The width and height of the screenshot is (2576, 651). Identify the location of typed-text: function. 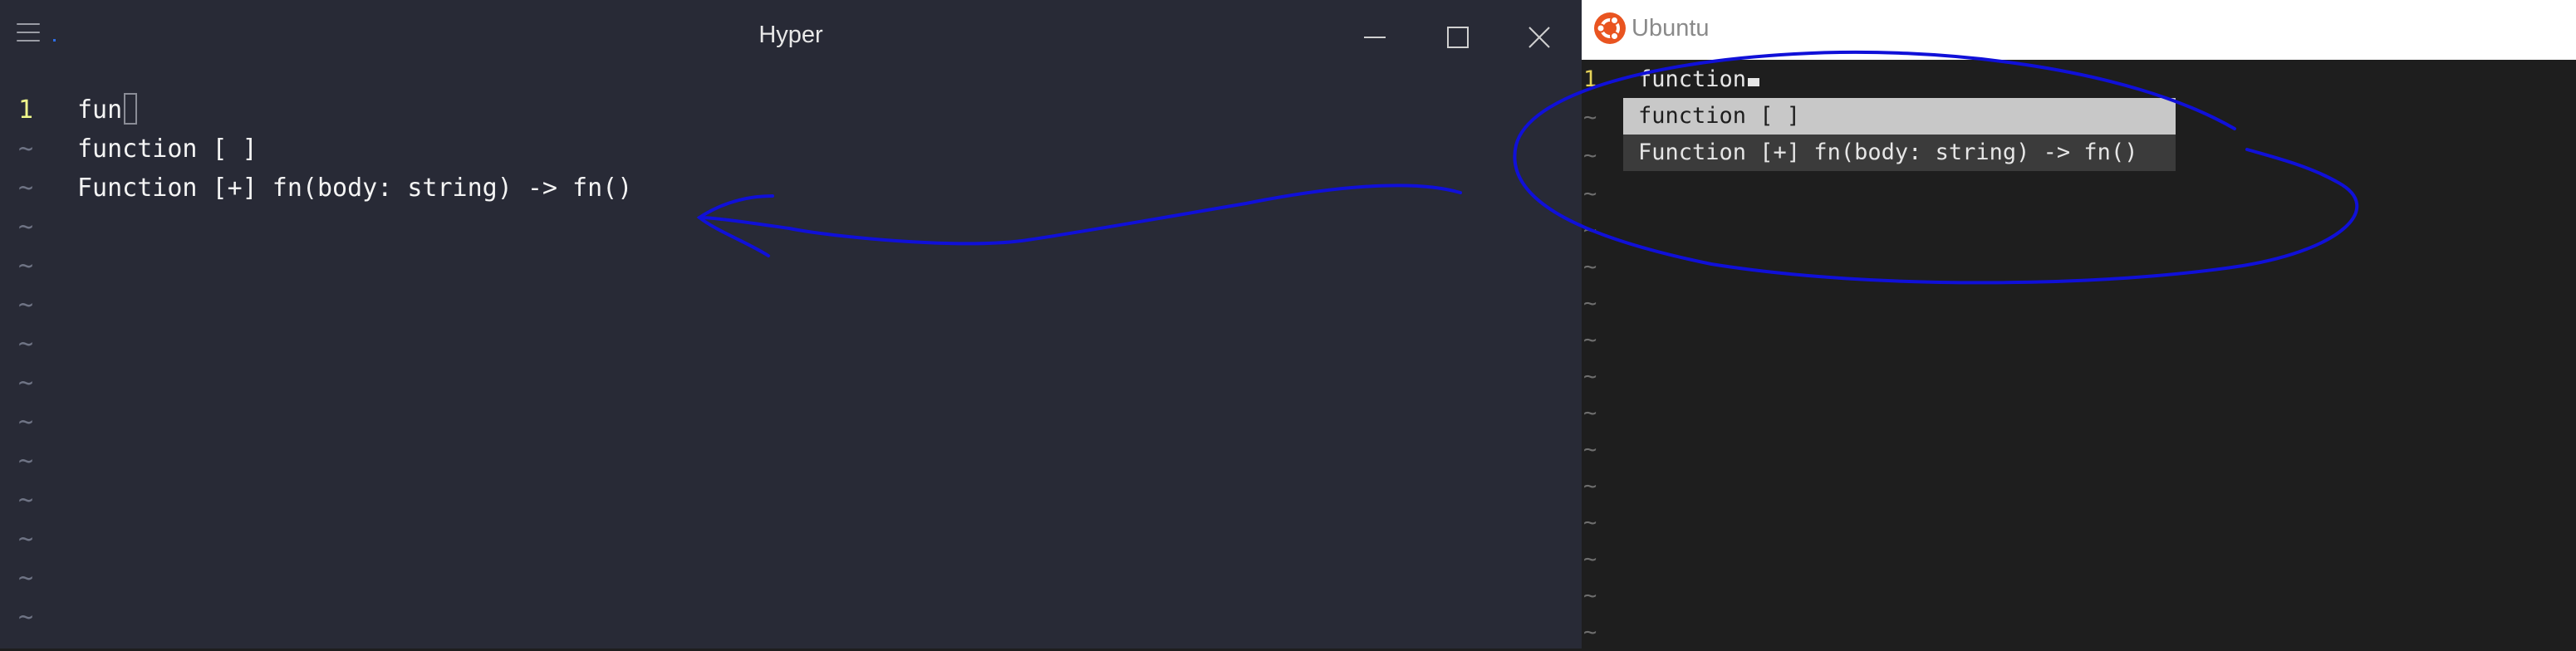
(1692, 79).